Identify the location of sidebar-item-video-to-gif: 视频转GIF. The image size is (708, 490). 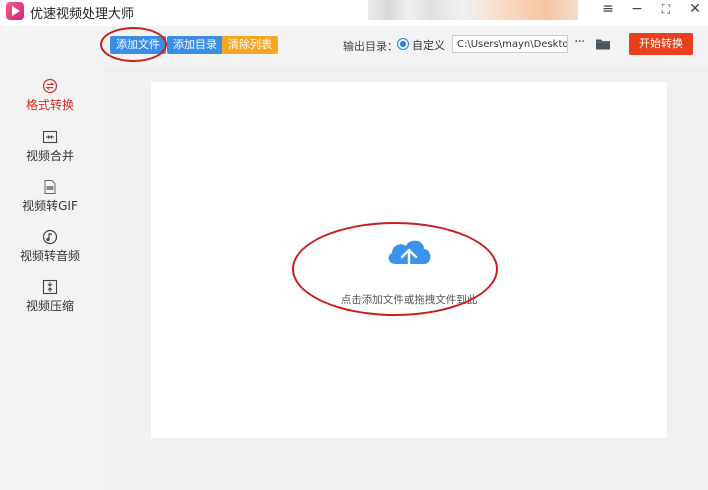
(50, 204).